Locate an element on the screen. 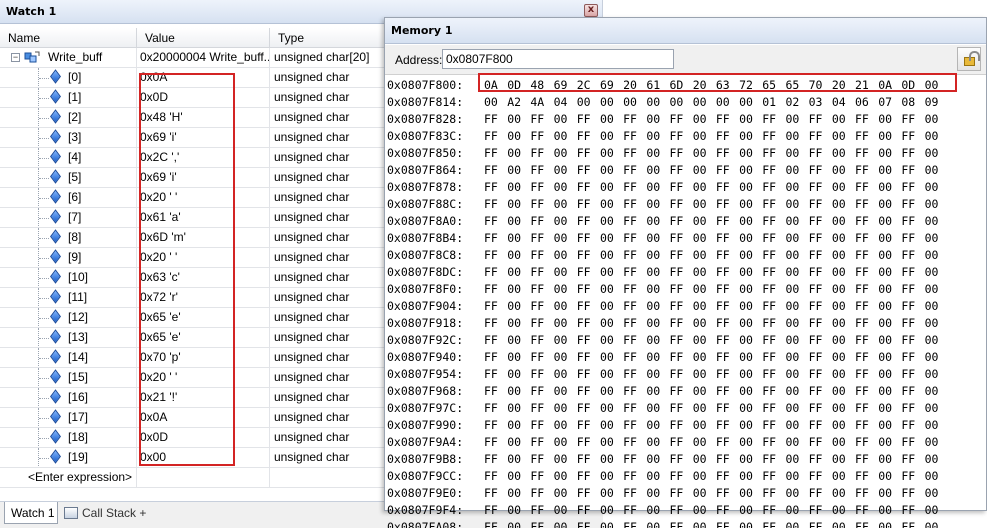  tab-watch-1: Watch 1 is located at coordinates (31, 513).